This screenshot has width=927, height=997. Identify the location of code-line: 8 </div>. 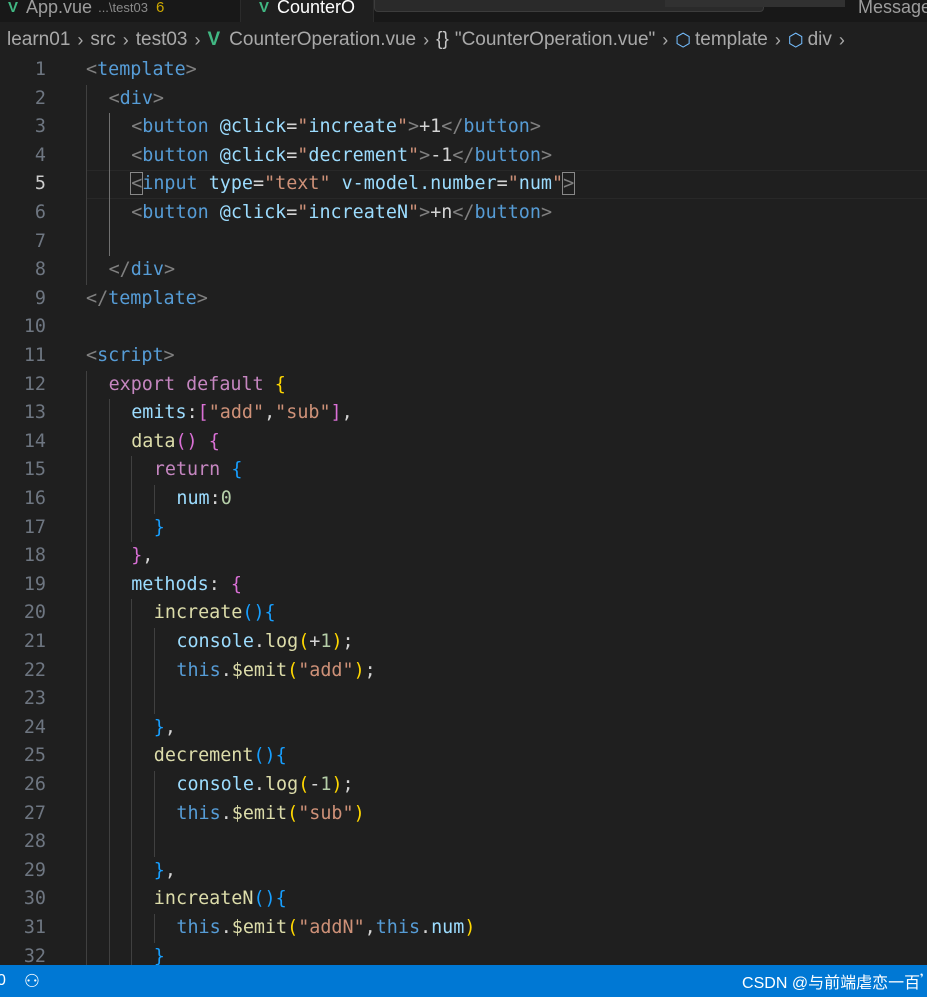
(463, 270).